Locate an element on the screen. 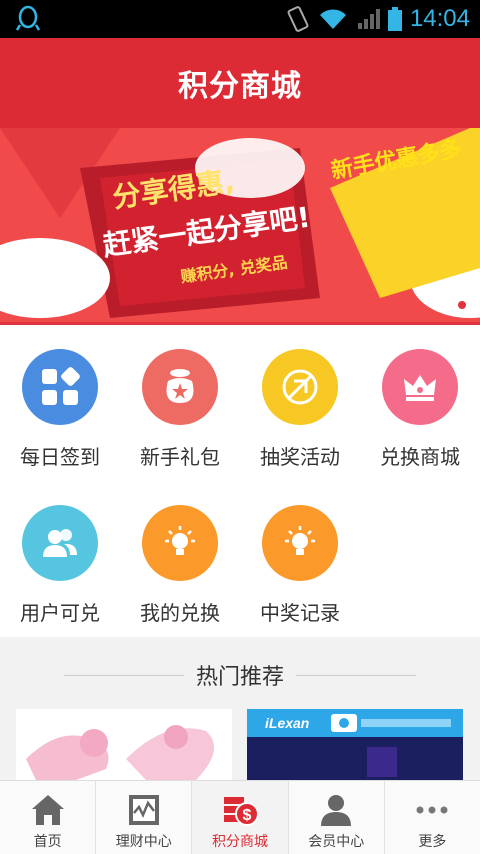 Image resolution: width=480 pixels, height=854 pixels. product-card-ilexan: iLexan is located at coordinates (355, 744).